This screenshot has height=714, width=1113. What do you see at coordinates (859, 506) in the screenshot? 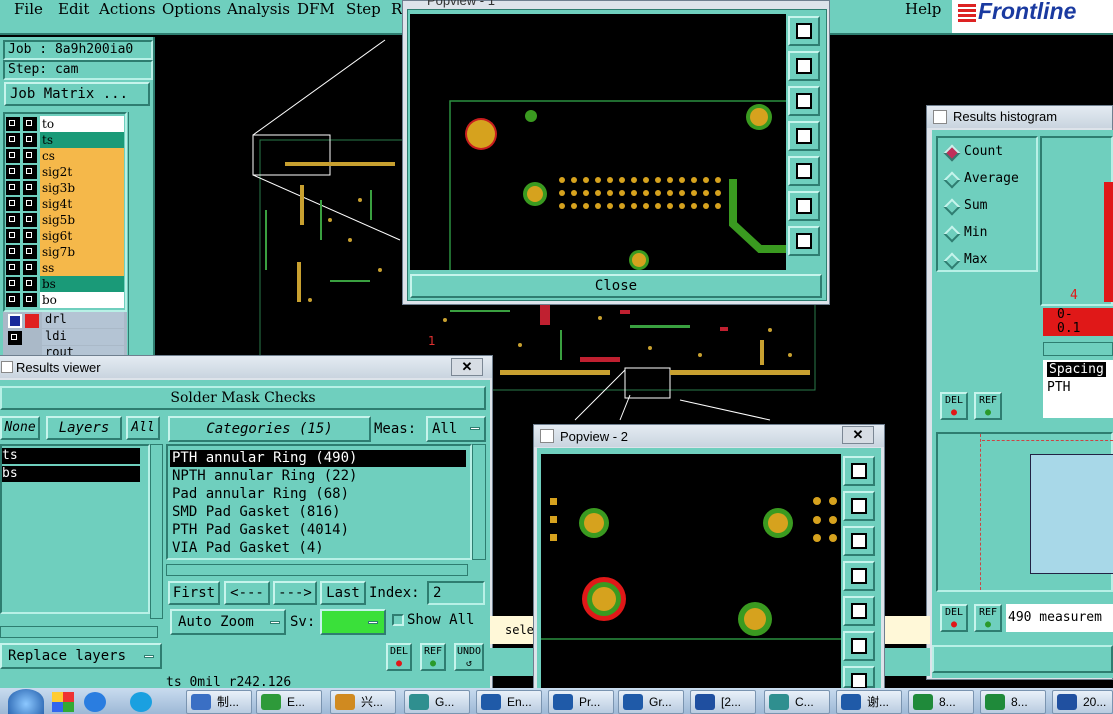
I see `pan-up-icon` at bounding box center [859, 506].